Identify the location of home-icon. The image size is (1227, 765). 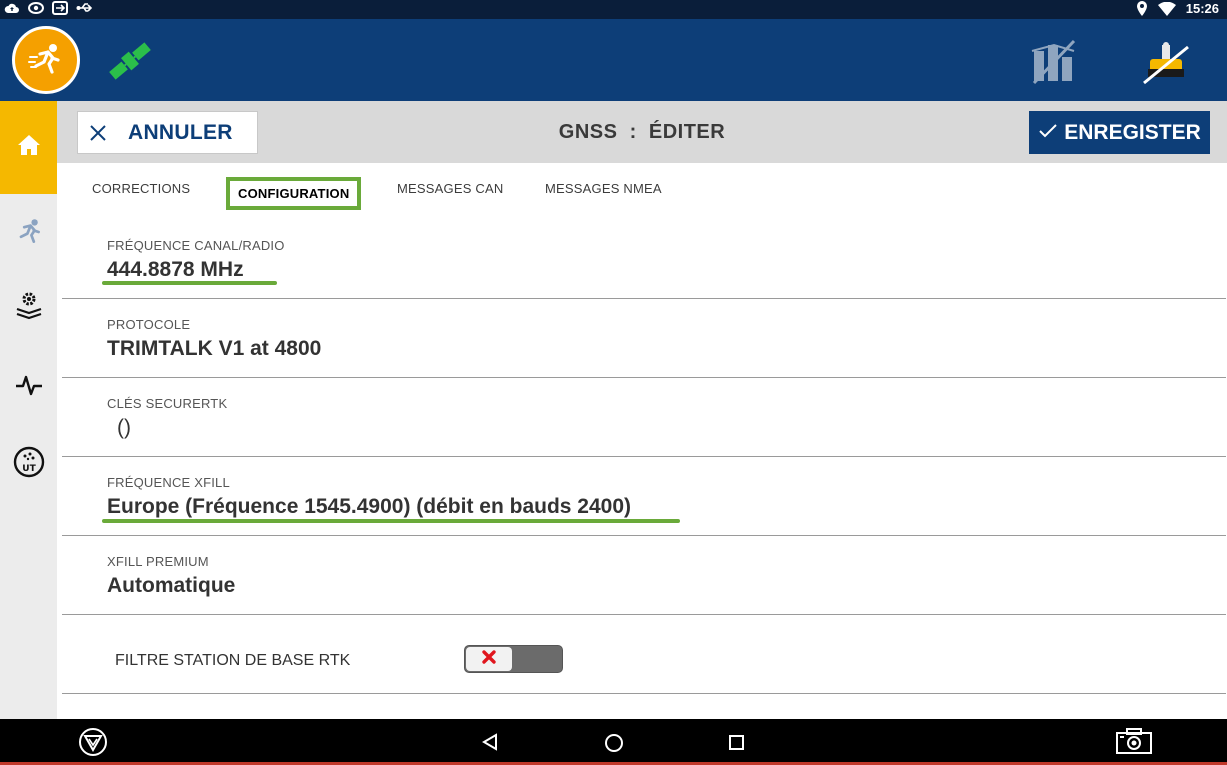
(29, 147).